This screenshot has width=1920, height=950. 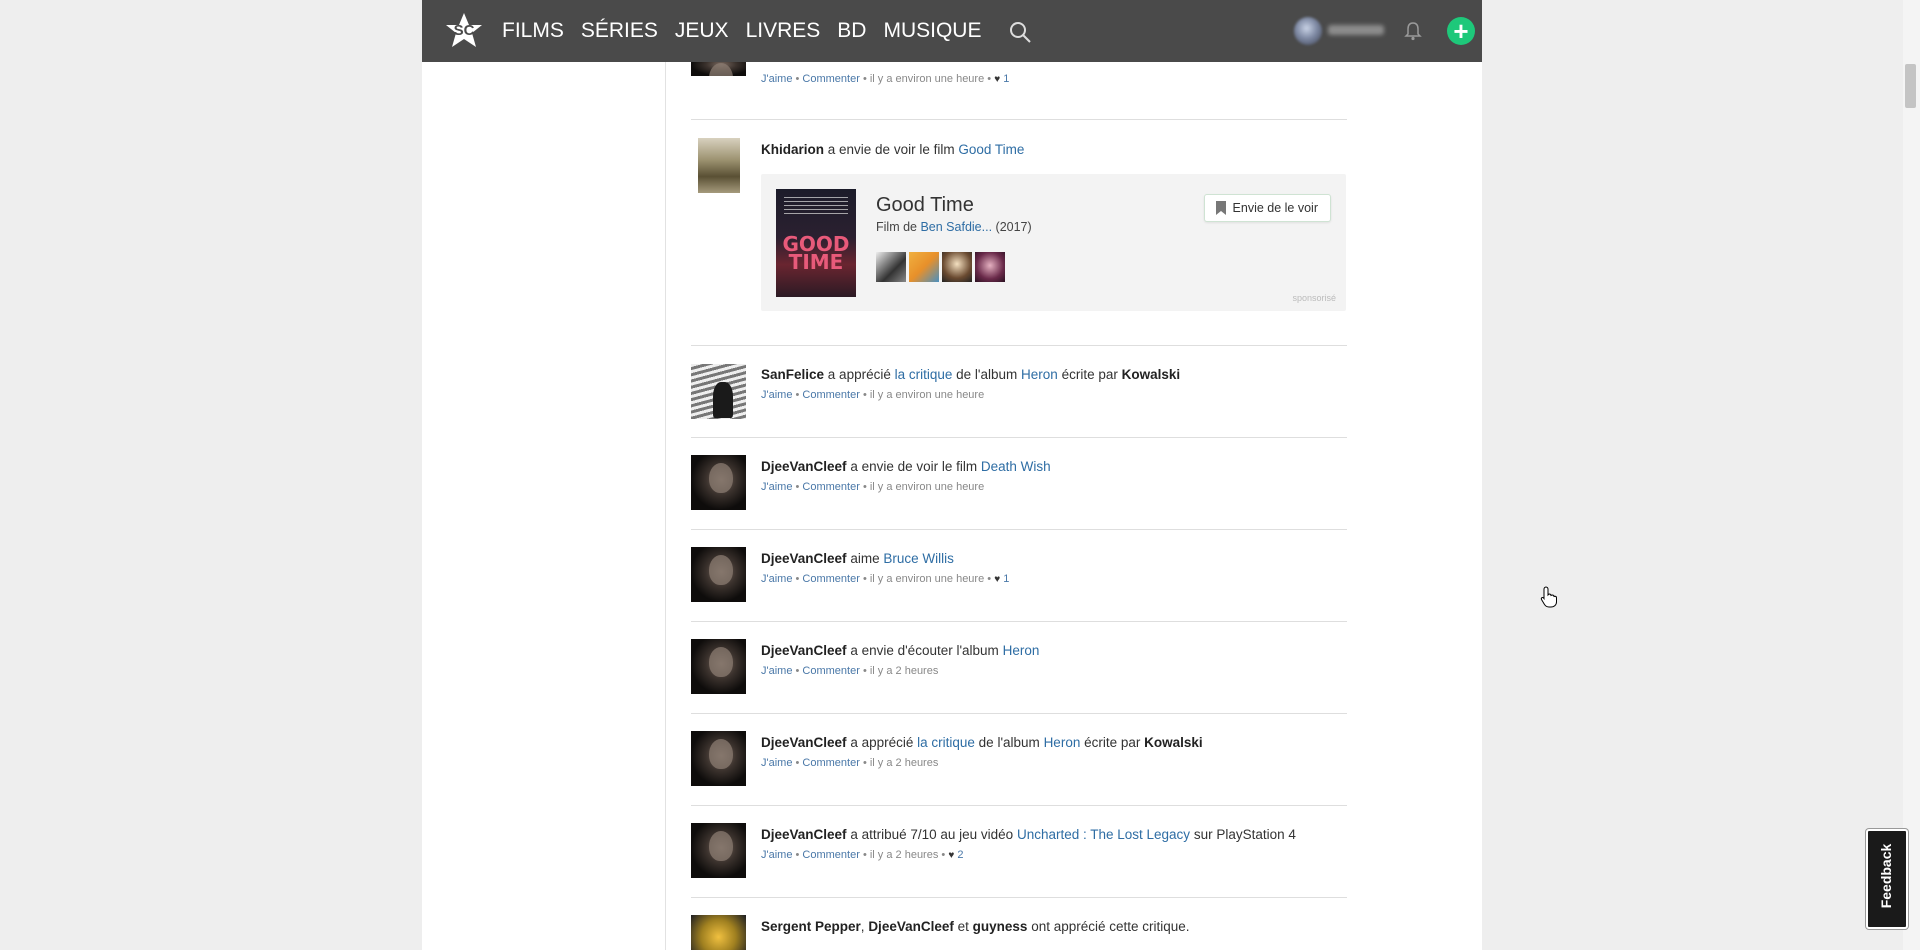 I want to click on nav-musique: MUSIQUE, so click(x=932, y=31).